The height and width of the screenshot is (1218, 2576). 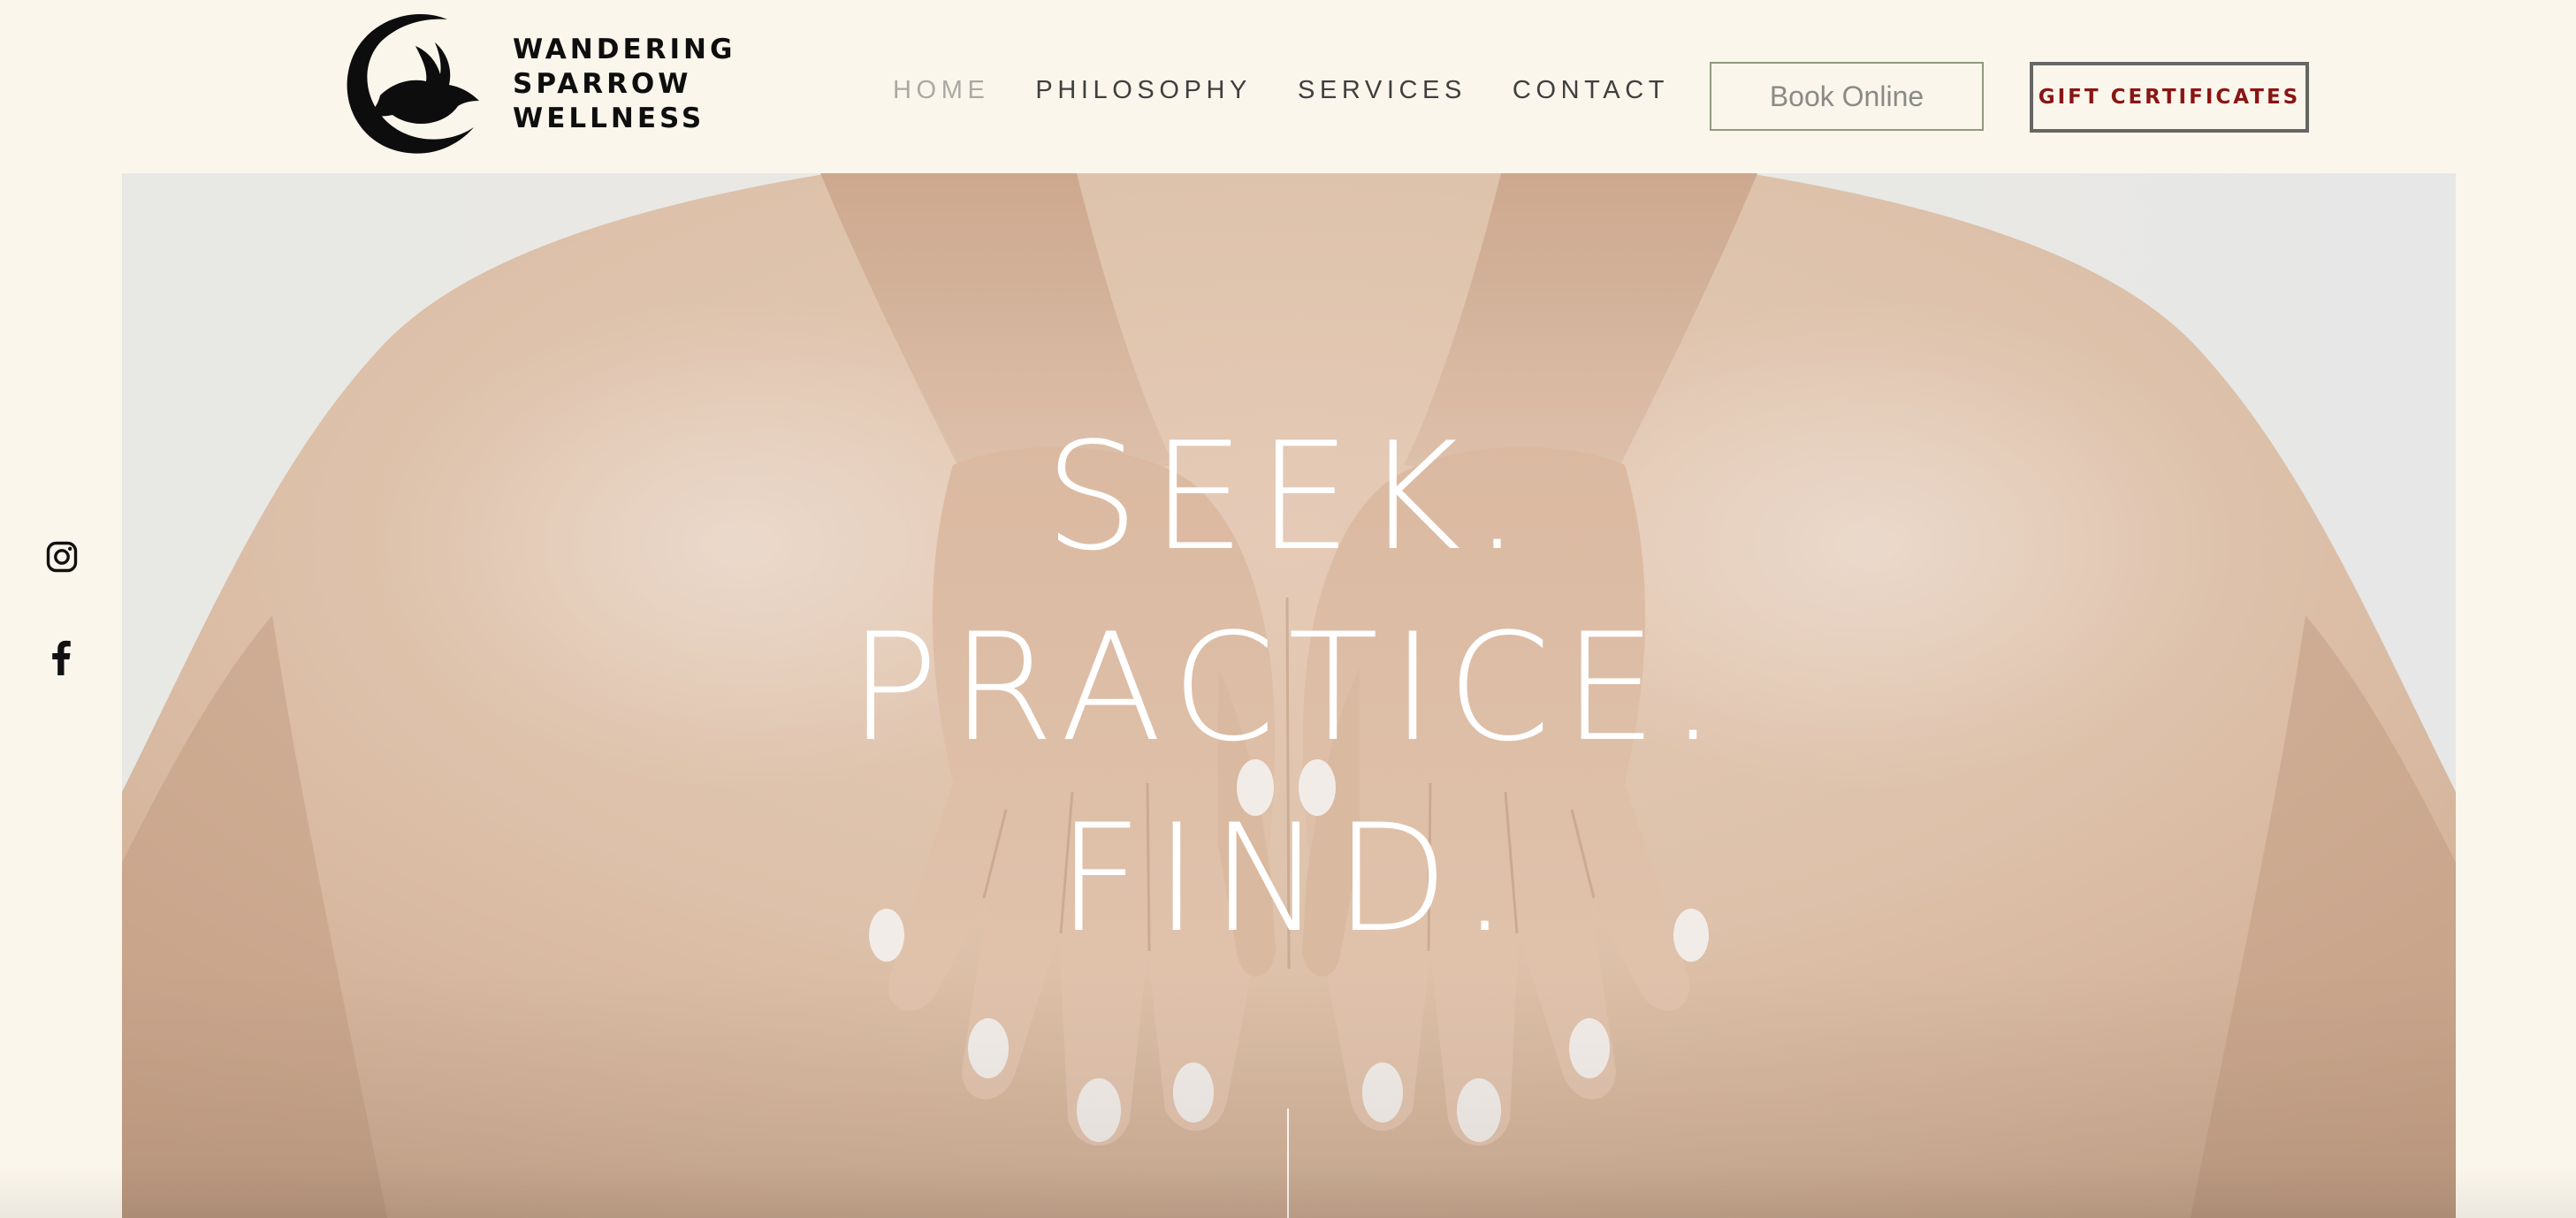 What do you see at coordinates (624, 49) in the screenshot?
I see `brand-name-line-1: WANDERING` at bounding box center [624, 49].